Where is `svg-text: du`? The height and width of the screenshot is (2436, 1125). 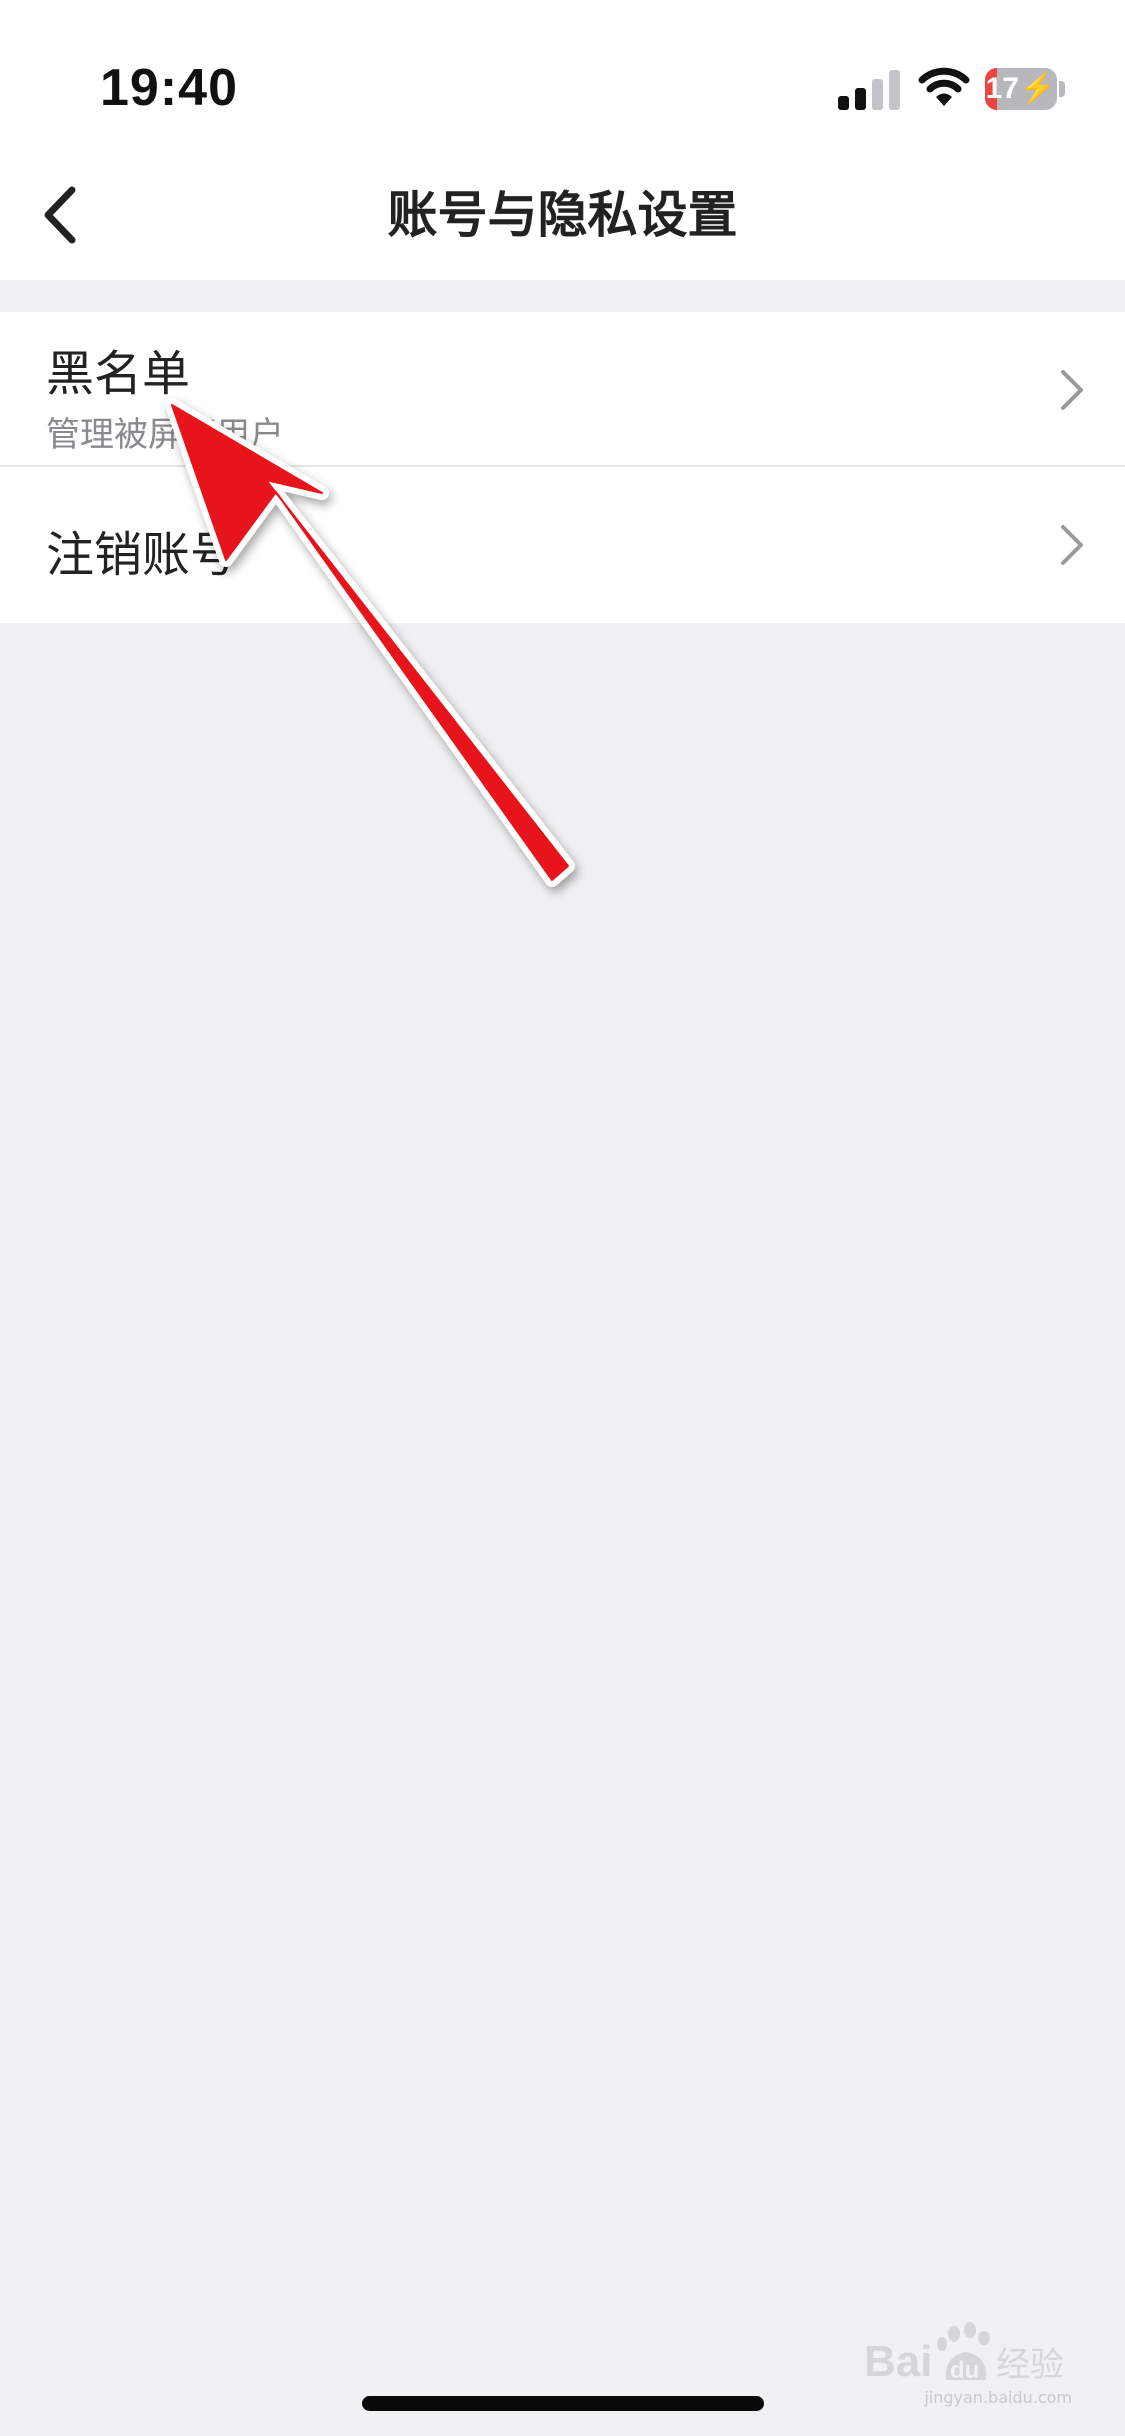 svg-text: du is located at coordinates (964, 2370).